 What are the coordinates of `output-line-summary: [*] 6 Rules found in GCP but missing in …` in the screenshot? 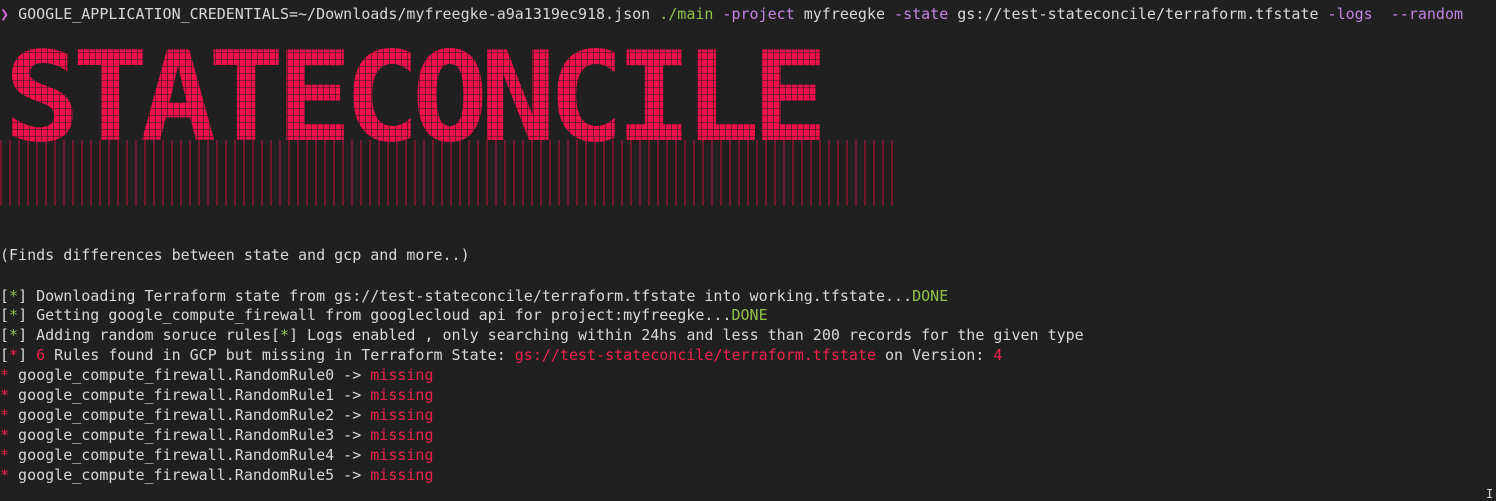 It's located at (501, 355).